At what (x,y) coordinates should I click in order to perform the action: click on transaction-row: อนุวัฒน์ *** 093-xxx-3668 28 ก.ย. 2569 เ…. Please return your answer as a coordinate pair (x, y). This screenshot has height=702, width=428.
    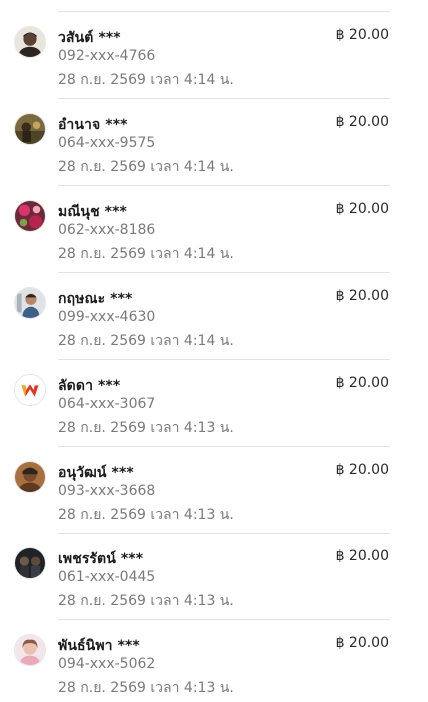
    Looking at the image, I should click on (214, 490).